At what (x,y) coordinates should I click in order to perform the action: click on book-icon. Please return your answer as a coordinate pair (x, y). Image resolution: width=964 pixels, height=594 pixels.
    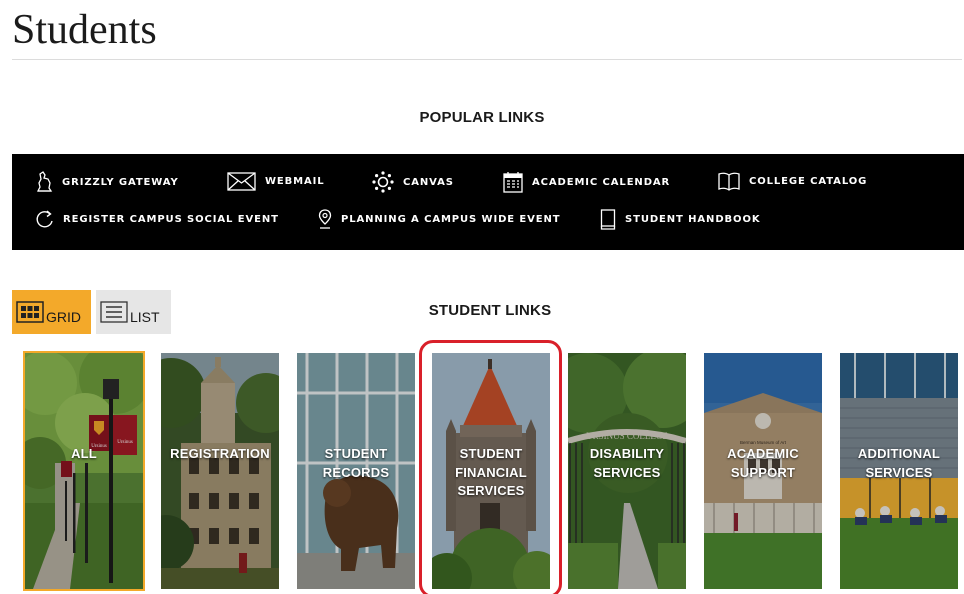
    Looking at the image, I should click on (608, 219).